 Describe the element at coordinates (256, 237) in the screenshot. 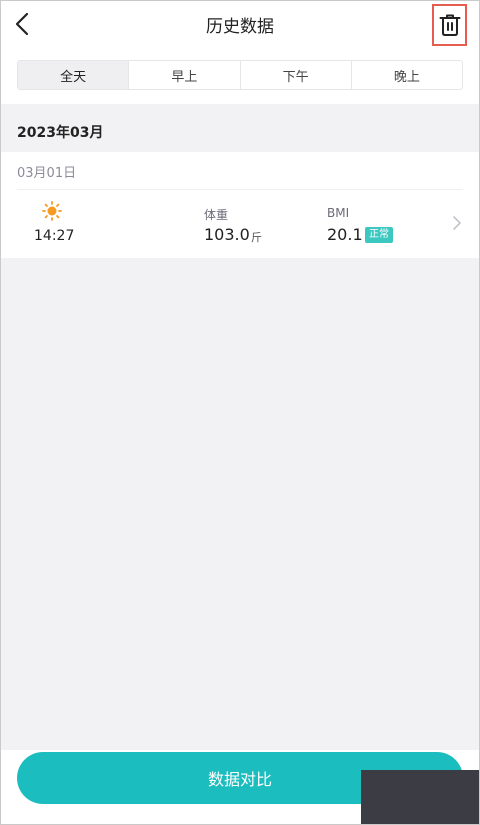

I see `weight-unit: 斤` at that location.